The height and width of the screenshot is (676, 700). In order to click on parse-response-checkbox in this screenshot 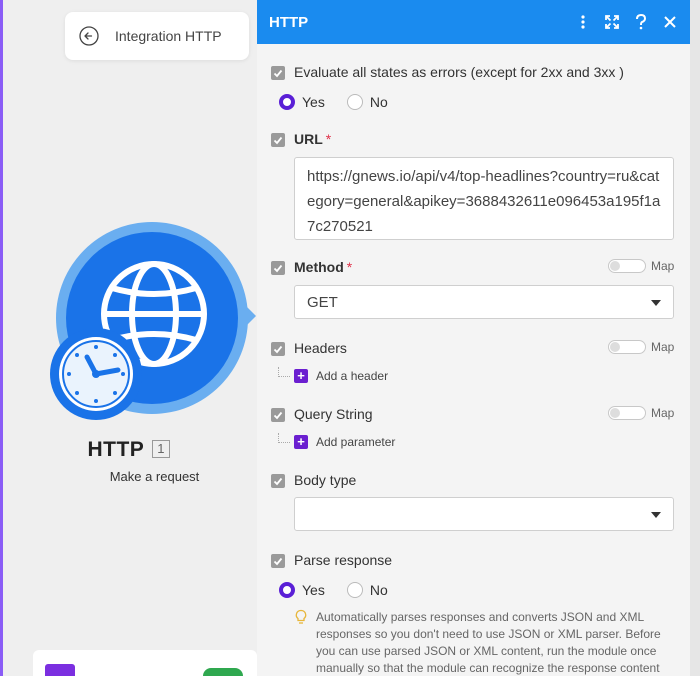, I will do `click(278, 561)`.